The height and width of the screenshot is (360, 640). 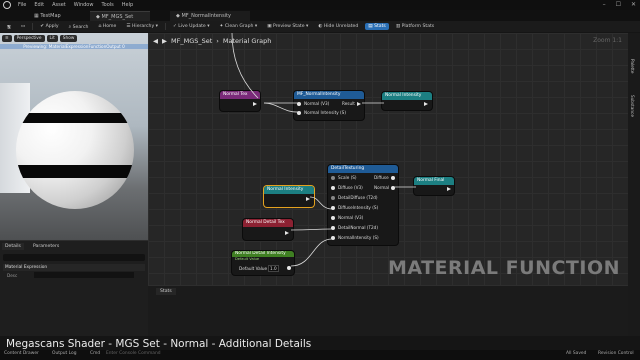 What do you see at coordinates (47, 16) in the screenshot?
I see `tab-testmap: ▦ TestMap` at bounding box center [47, 16].